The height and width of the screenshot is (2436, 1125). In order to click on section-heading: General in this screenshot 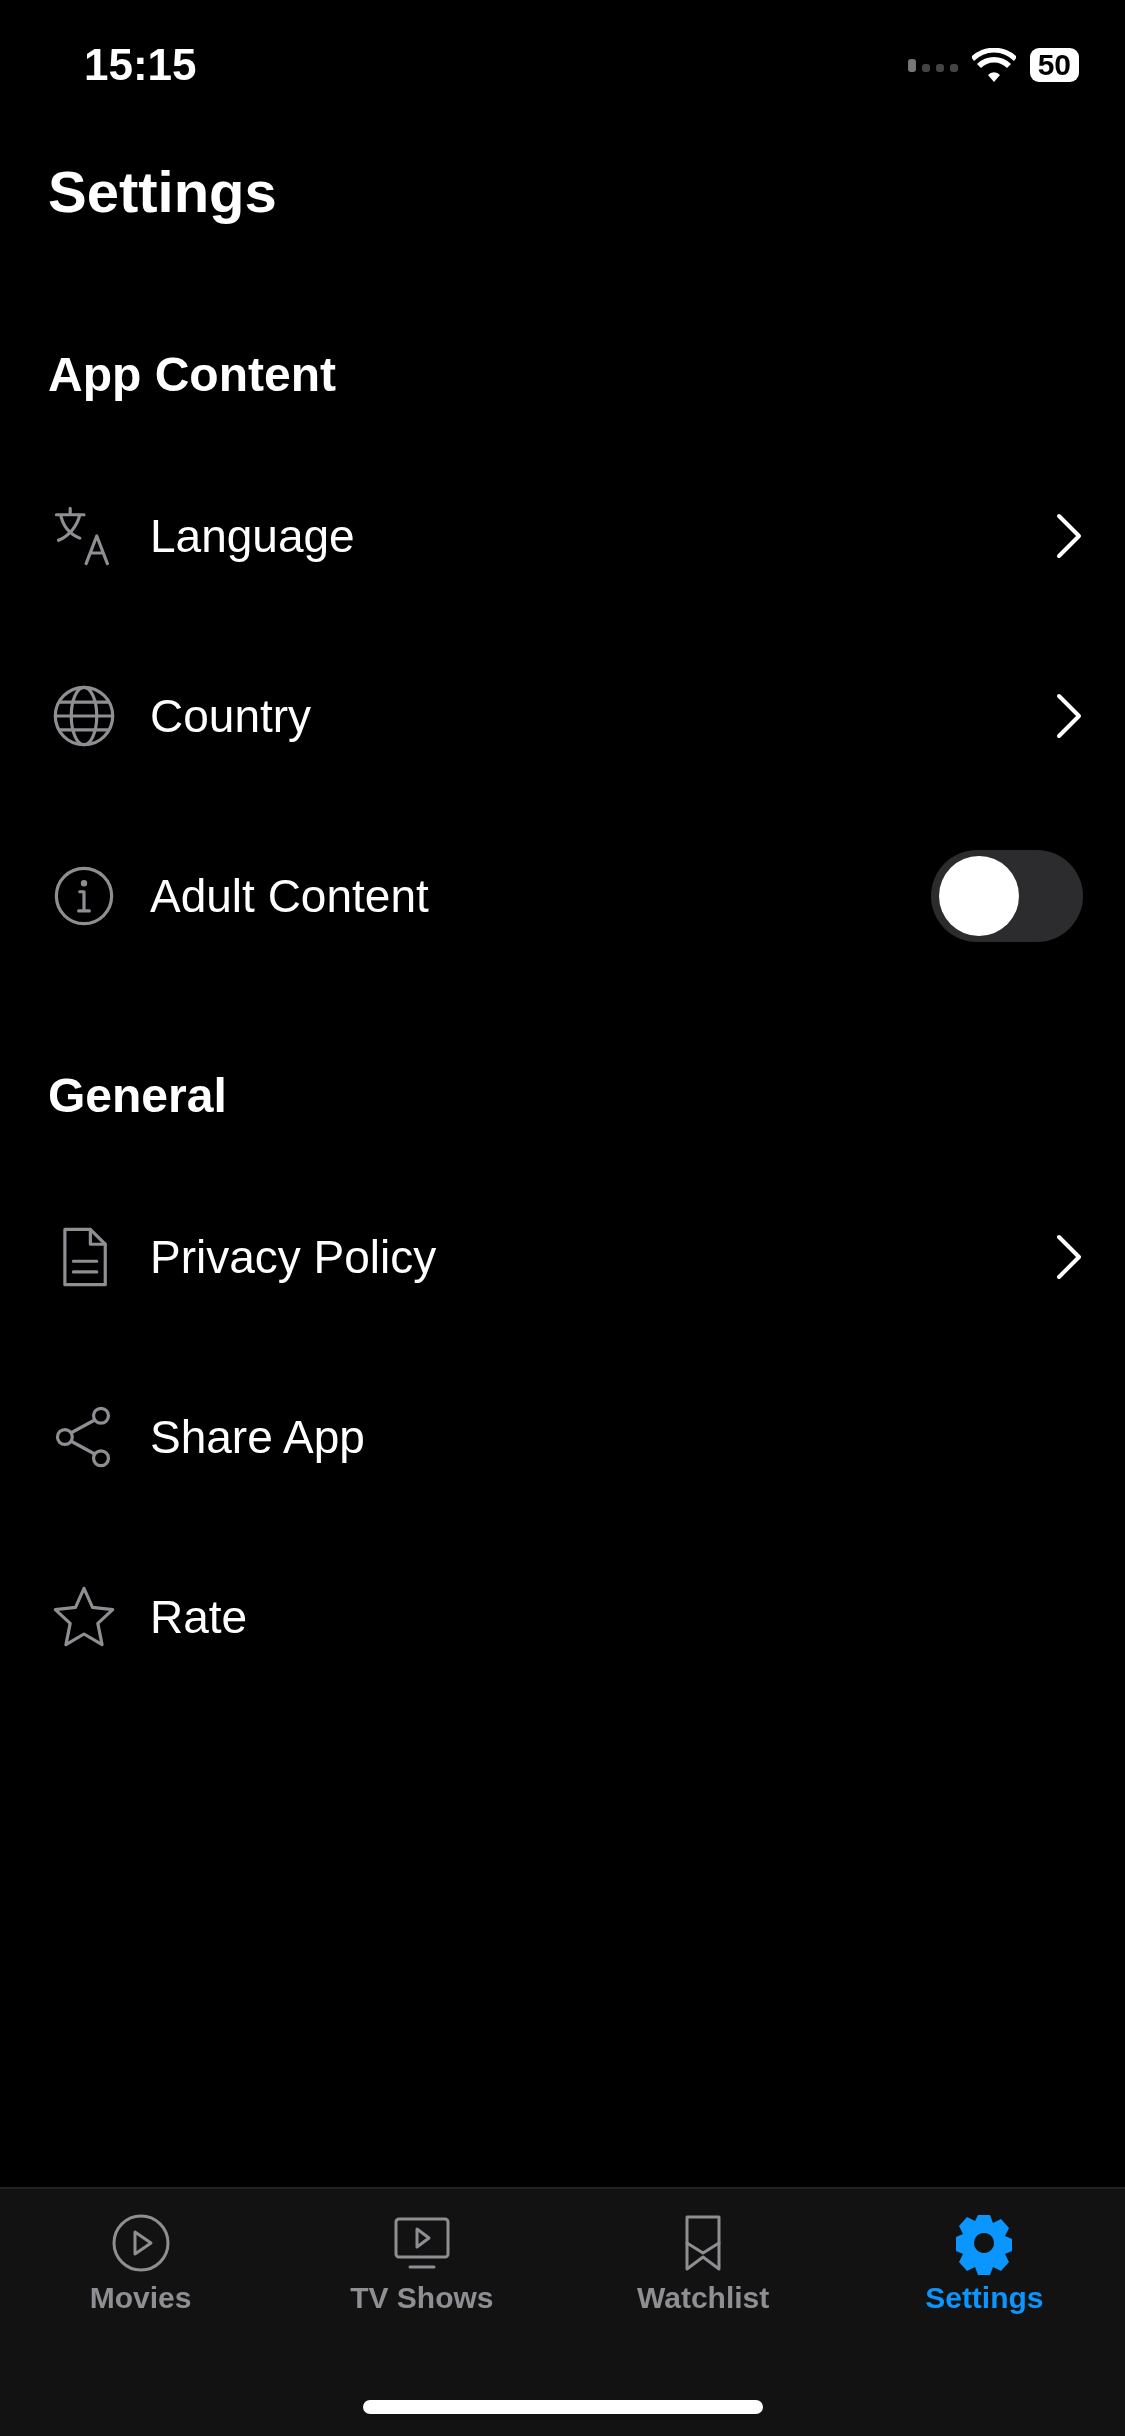, I will do `click(138, 1095)`.